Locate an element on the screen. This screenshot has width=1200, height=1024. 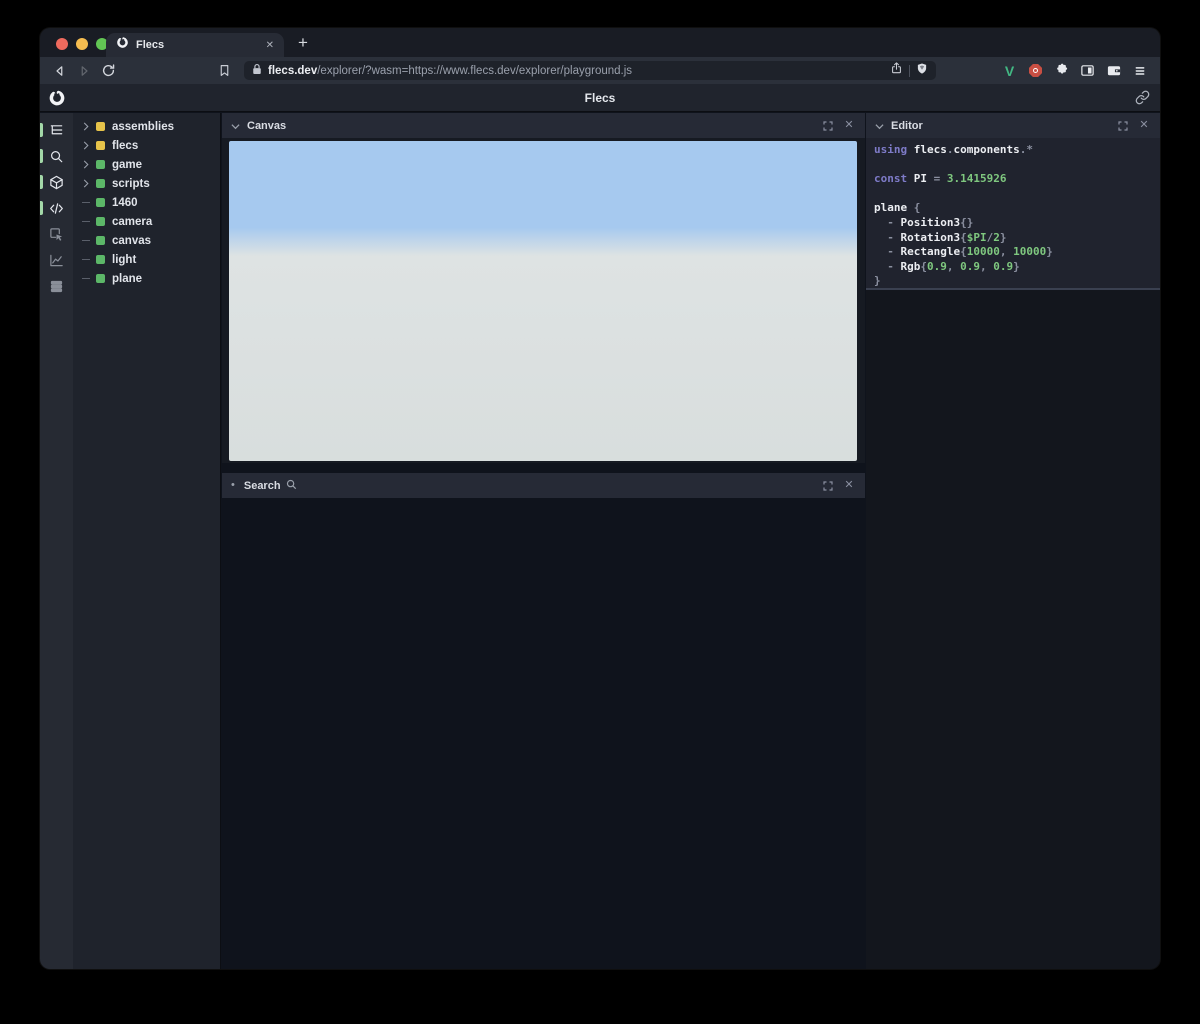
tree-row-camera: camera is located at coordinates (146, 221).